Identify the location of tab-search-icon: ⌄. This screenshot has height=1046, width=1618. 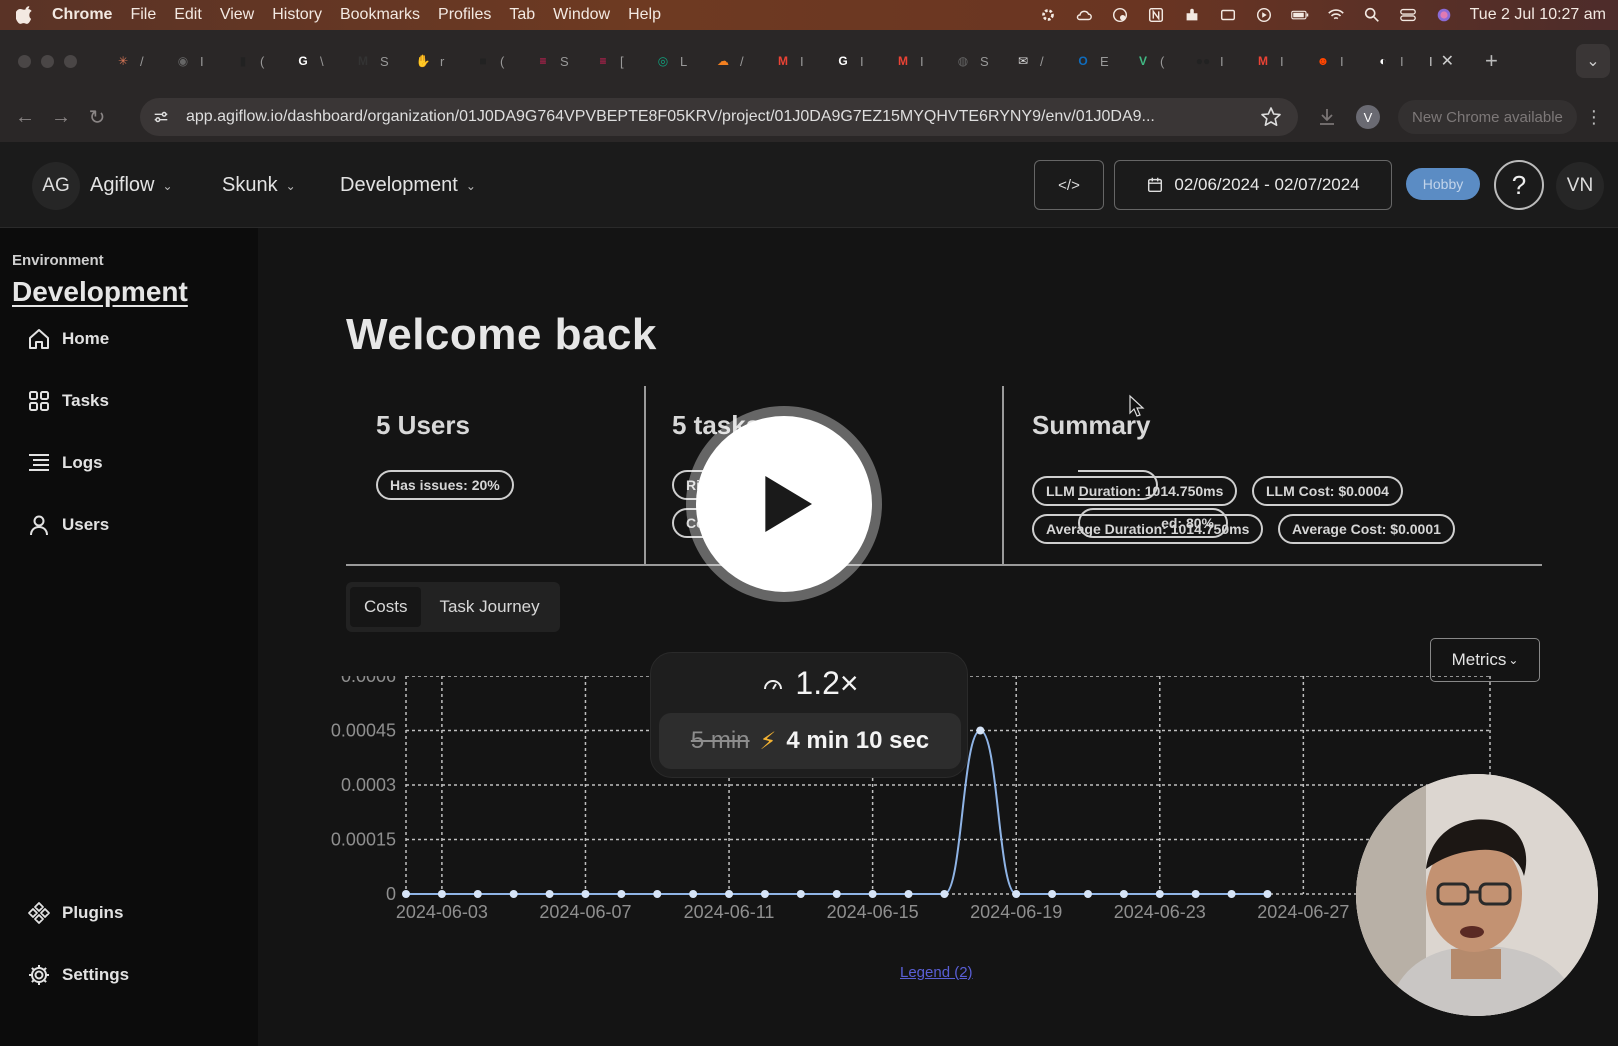
(1593, 61).